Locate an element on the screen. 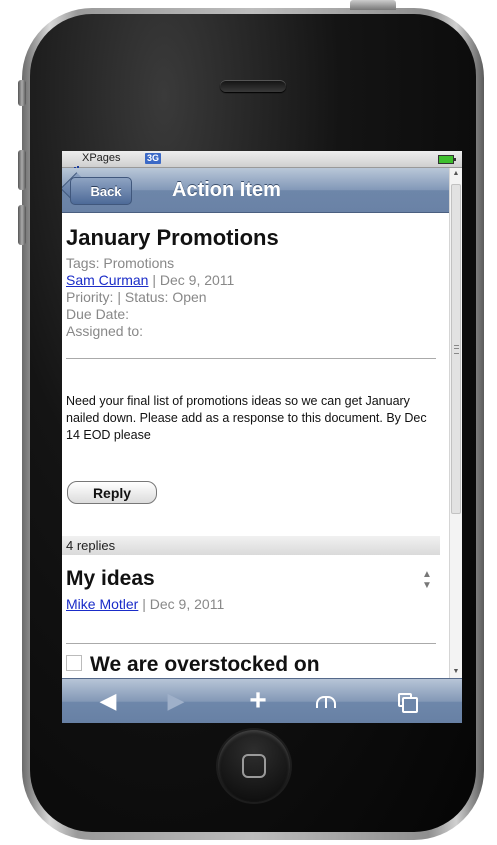  add-bookmark-icon: + is located at coordinates (258, 701).